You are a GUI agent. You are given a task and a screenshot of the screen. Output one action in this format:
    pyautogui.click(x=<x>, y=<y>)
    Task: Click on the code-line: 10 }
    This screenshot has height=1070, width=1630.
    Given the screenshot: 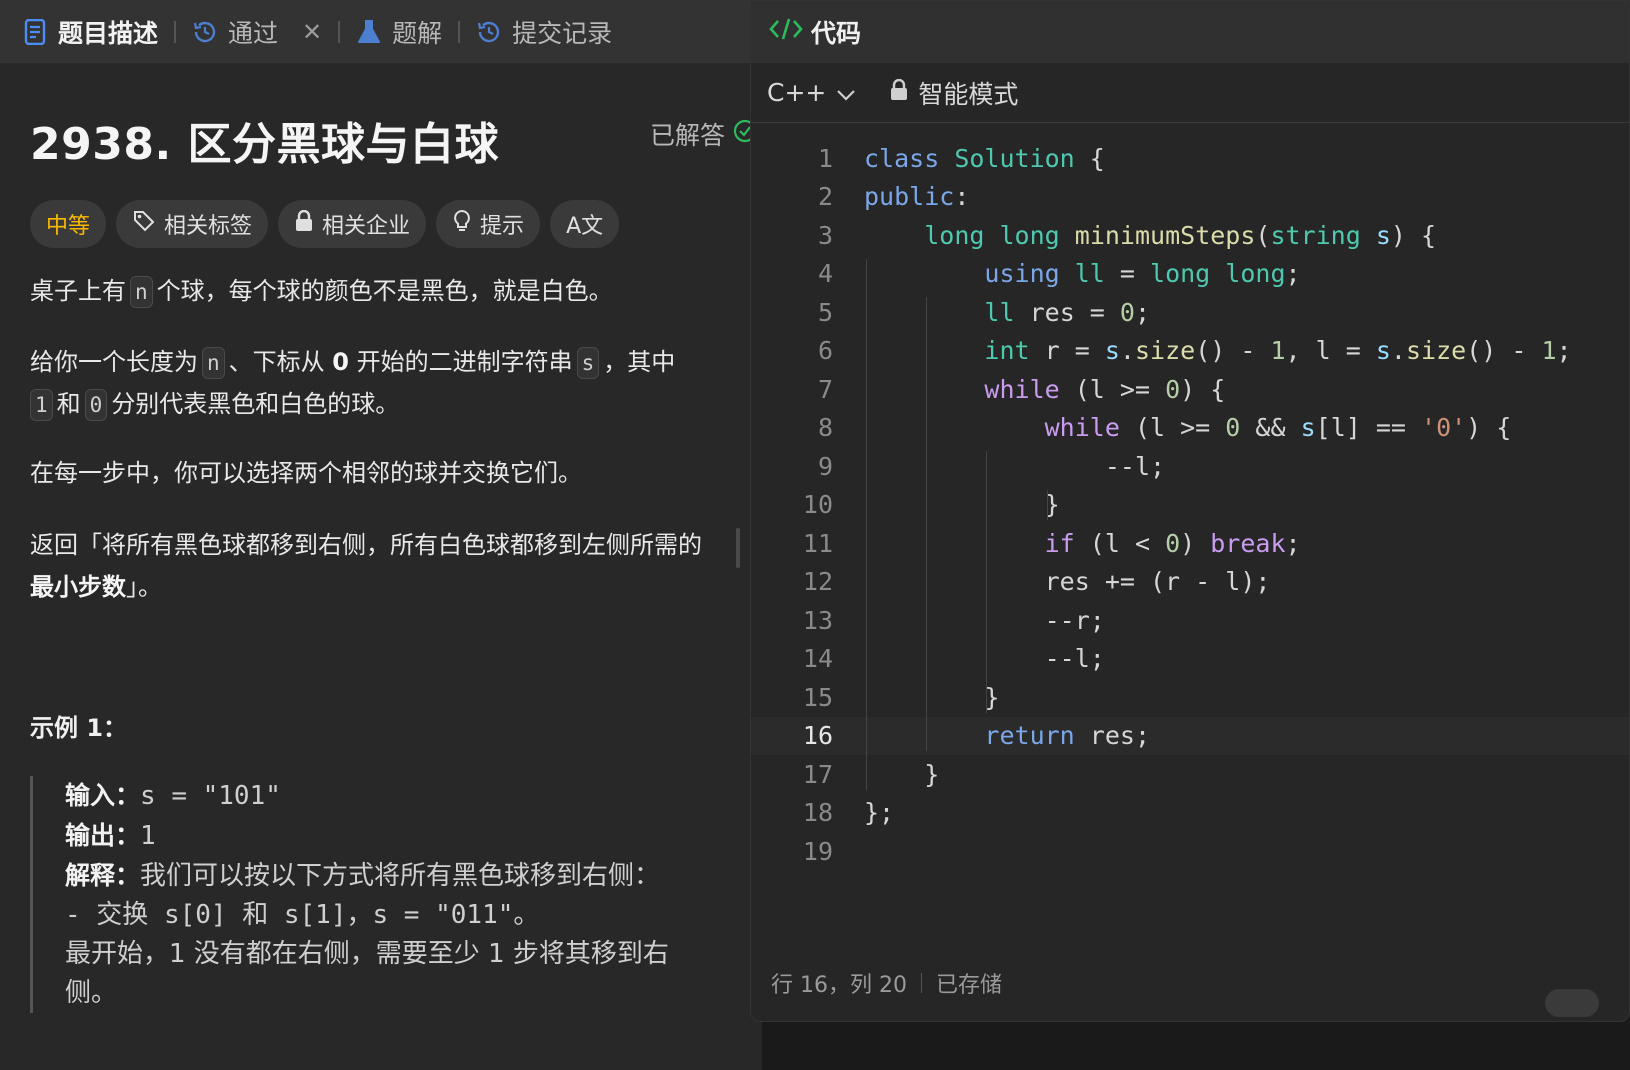 What is the action you would take?
    pyautogui.click(x=1190, y=505)
    